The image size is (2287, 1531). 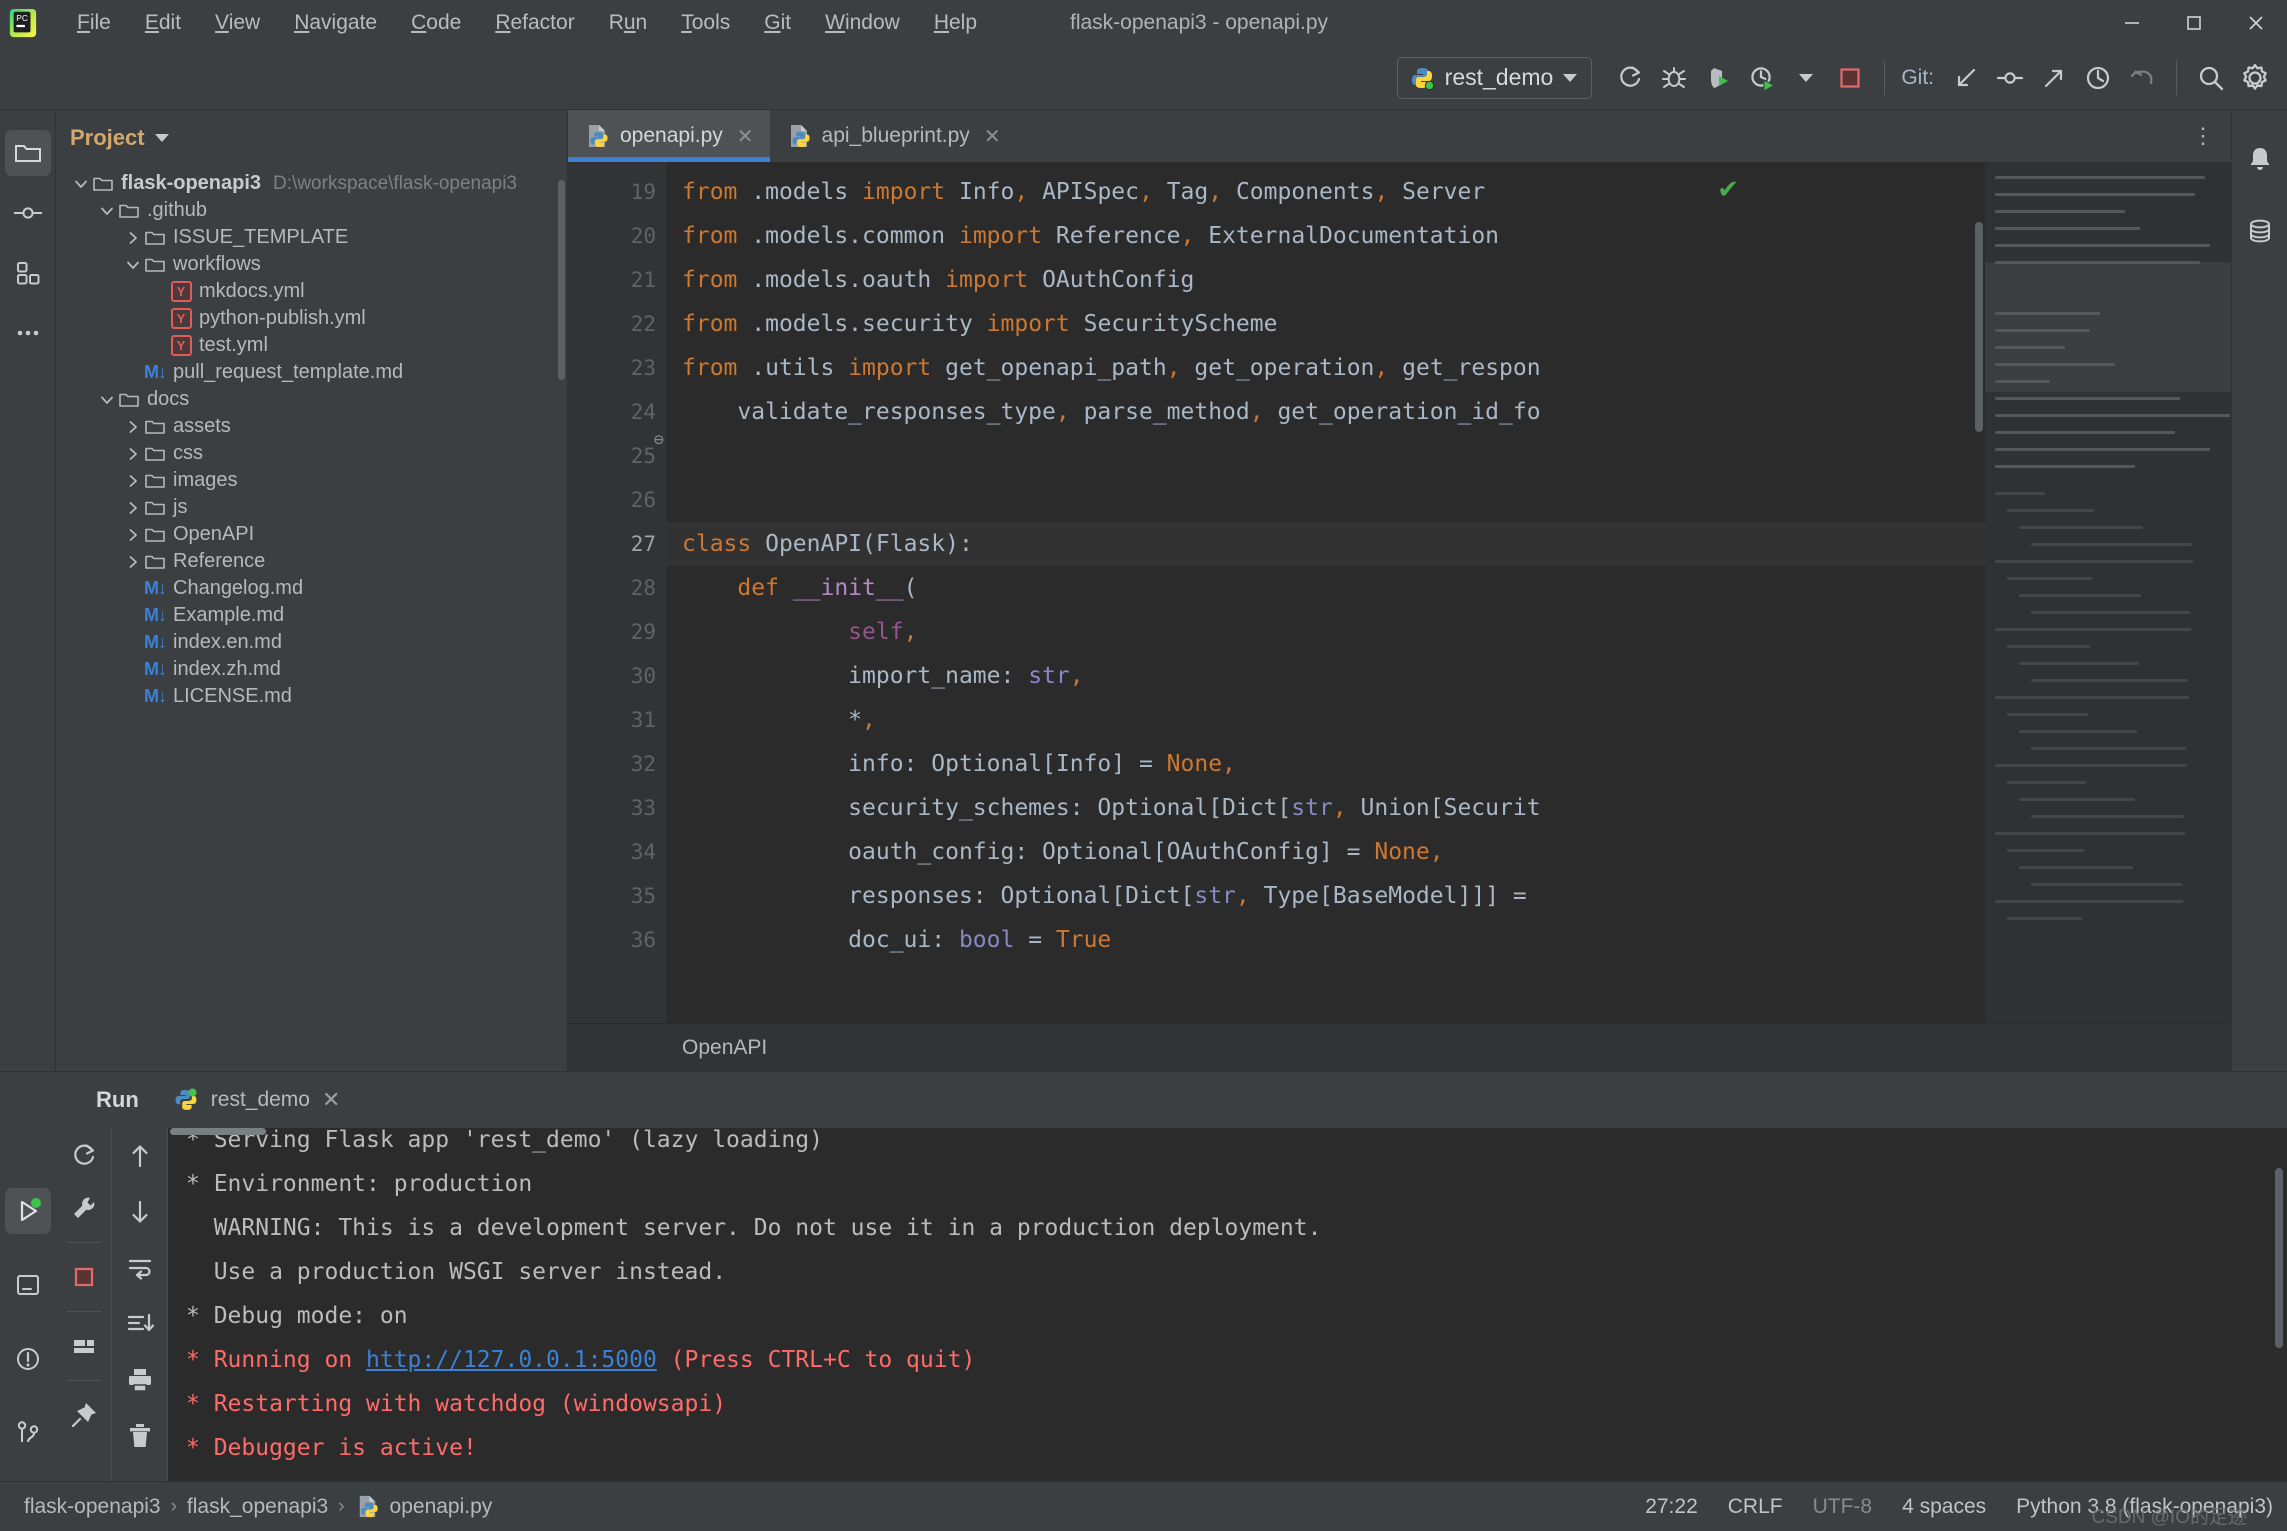 What do you see at coordinates (1966, 78) in the screenshot?
I see `git-update-button` at bounding box center [1966, 78].